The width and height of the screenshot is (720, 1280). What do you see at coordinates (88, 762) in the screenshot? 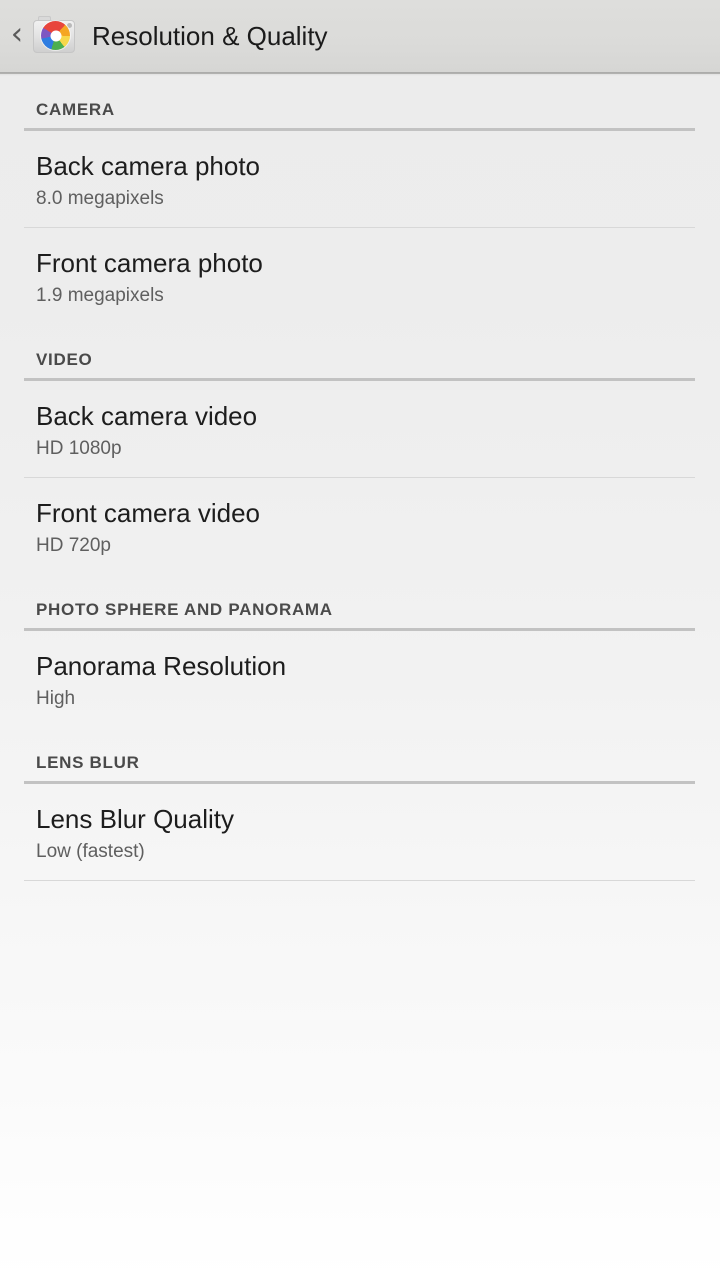
I see `section-header-label: LENS BLUR` at bounding box center [88, 762].